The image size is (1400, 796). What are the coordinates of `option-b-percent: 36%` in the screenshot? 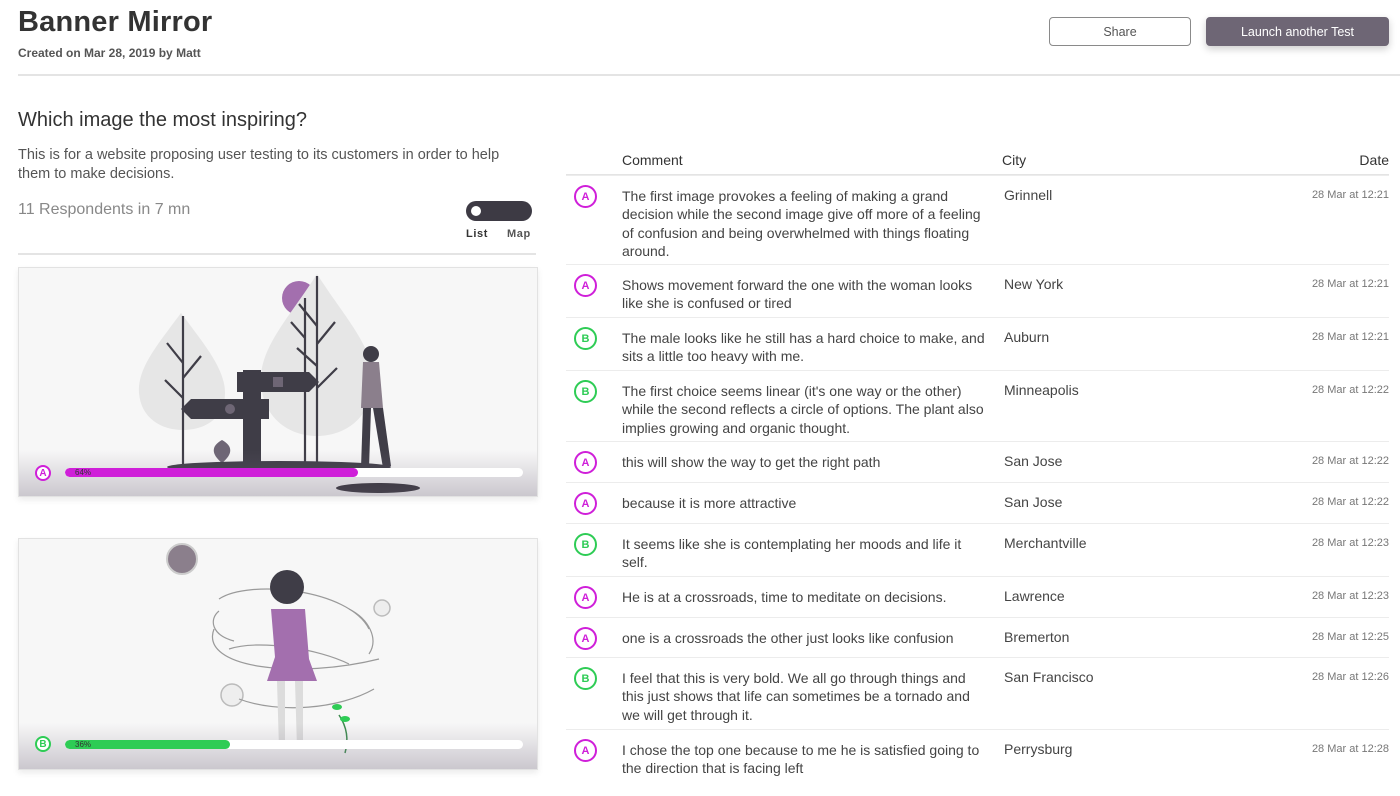 It's located at (83, 744).